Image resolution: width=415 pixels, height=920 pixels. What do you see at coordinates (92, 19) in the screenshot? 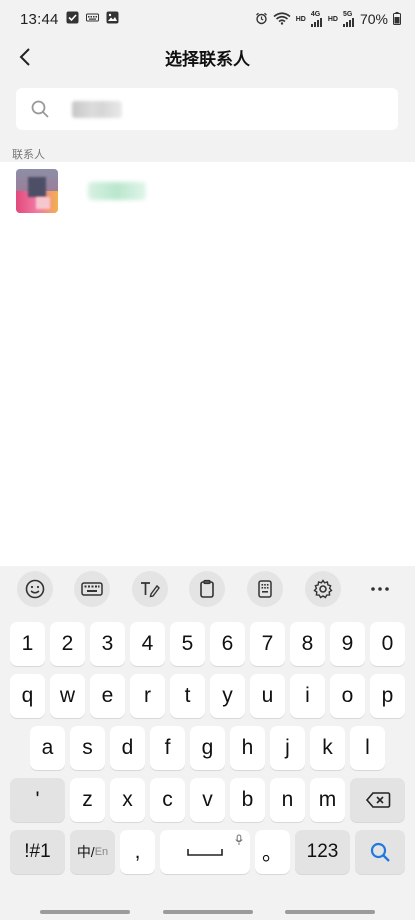
I see `keyboard-notification-icon` at bounding box center [92, 19].